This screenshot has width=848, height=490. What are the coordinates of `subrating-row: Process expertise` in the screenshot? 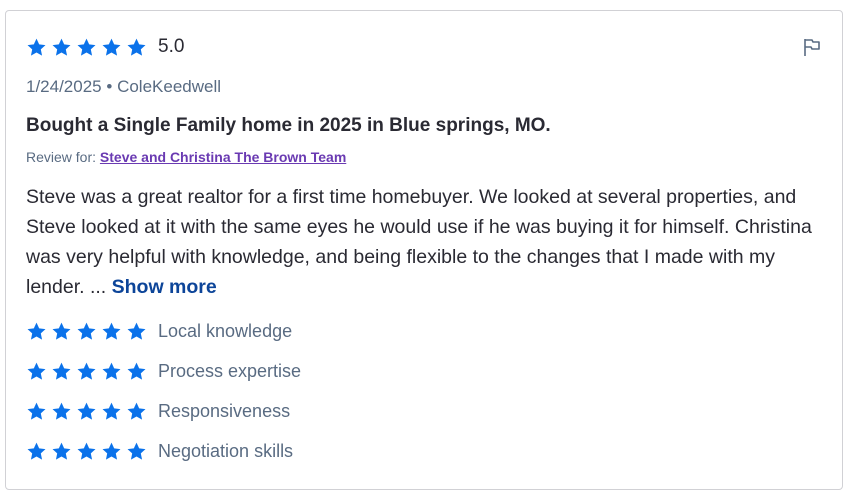 It's located at (163, 371).